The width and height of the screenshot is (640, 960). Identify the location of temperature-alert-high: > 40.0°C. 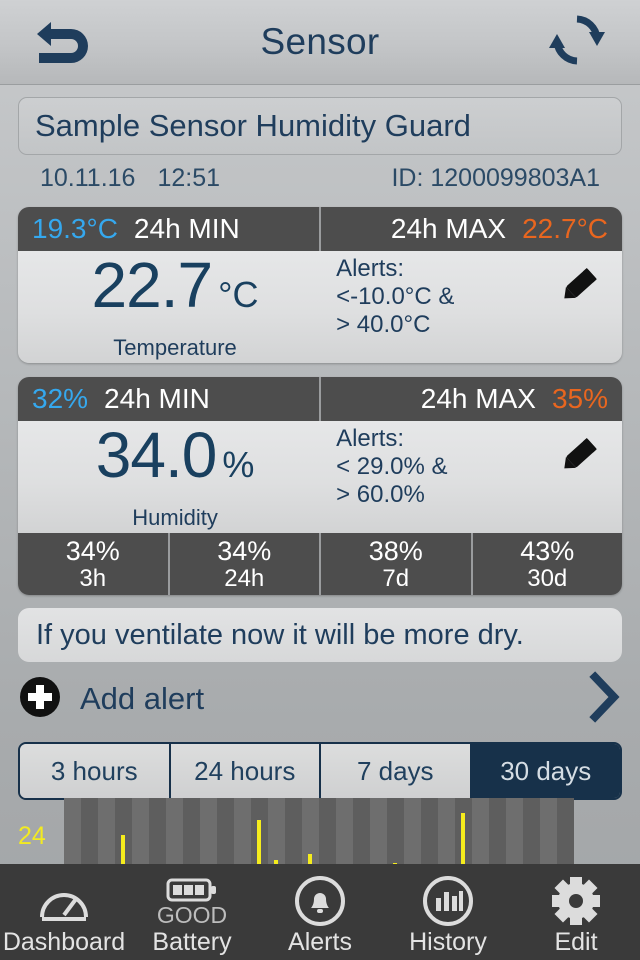
(383, 324).